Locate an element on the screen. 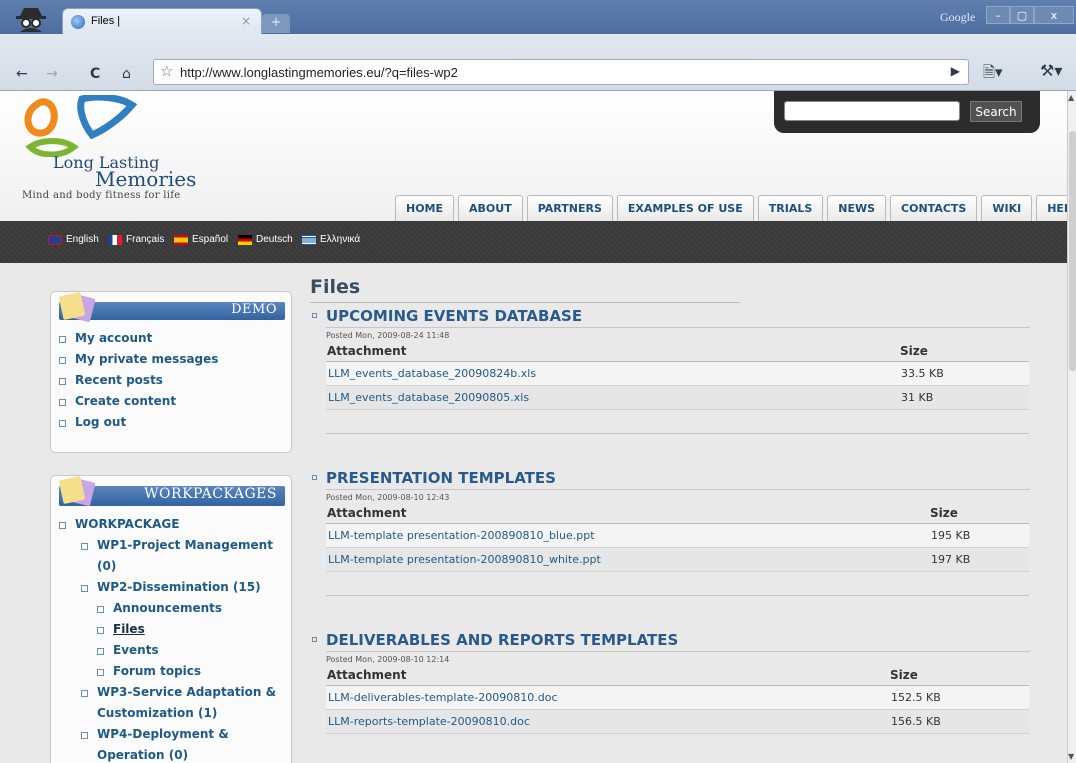 The width and height of the screenshot is (1076, 763). wrench-icon: ⚒▾ is located at coordinates (1051, 70).